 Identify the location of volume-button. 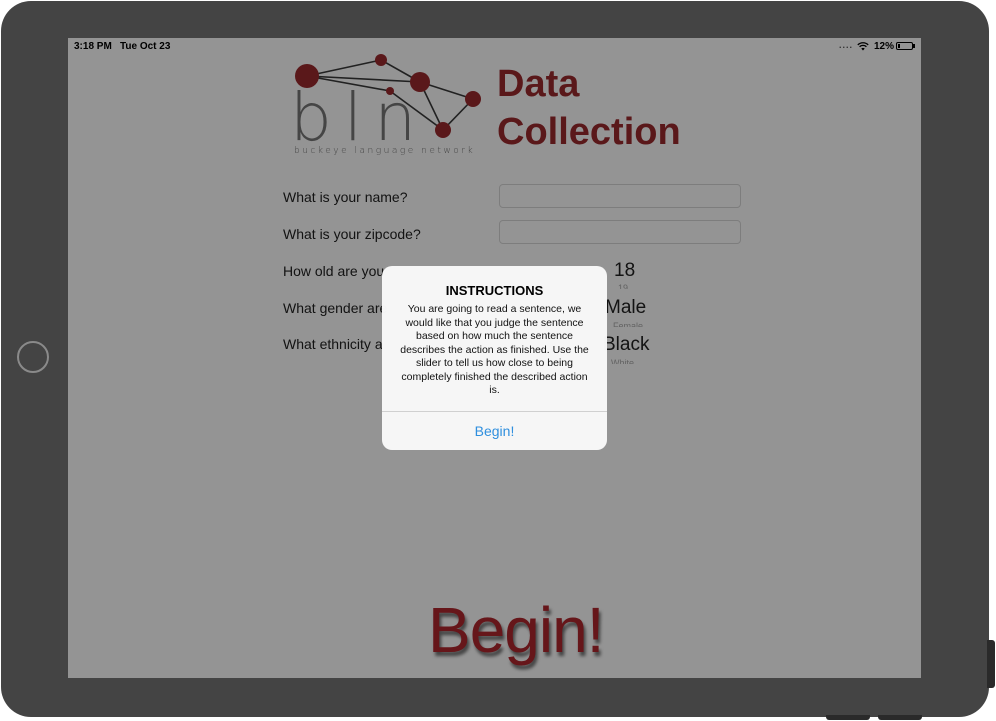
(991, 664).